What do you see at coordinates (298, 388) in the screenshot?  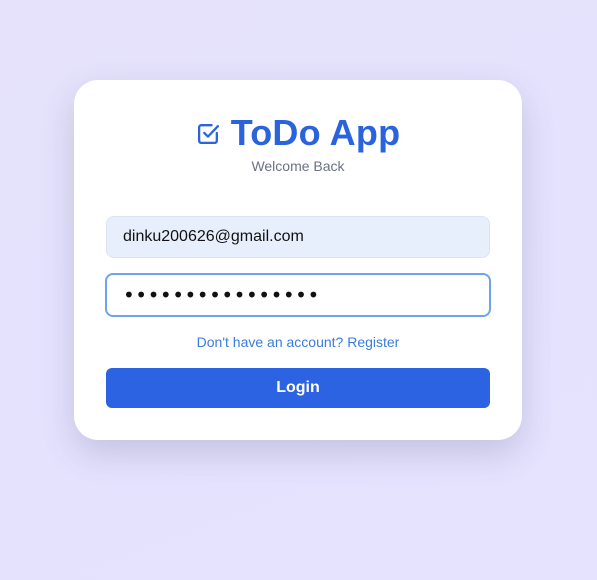 I see `login-button: Login` at bounding box center [298, 388].